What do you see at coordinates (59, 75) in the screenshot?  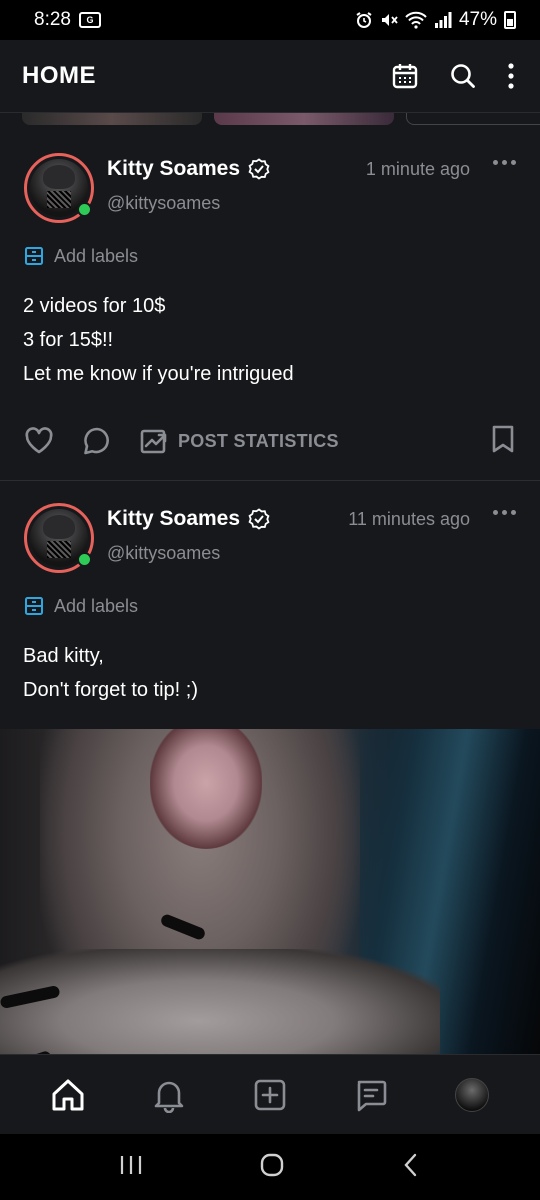 I see `page-title: HOME` at bounding box center [59, 75].